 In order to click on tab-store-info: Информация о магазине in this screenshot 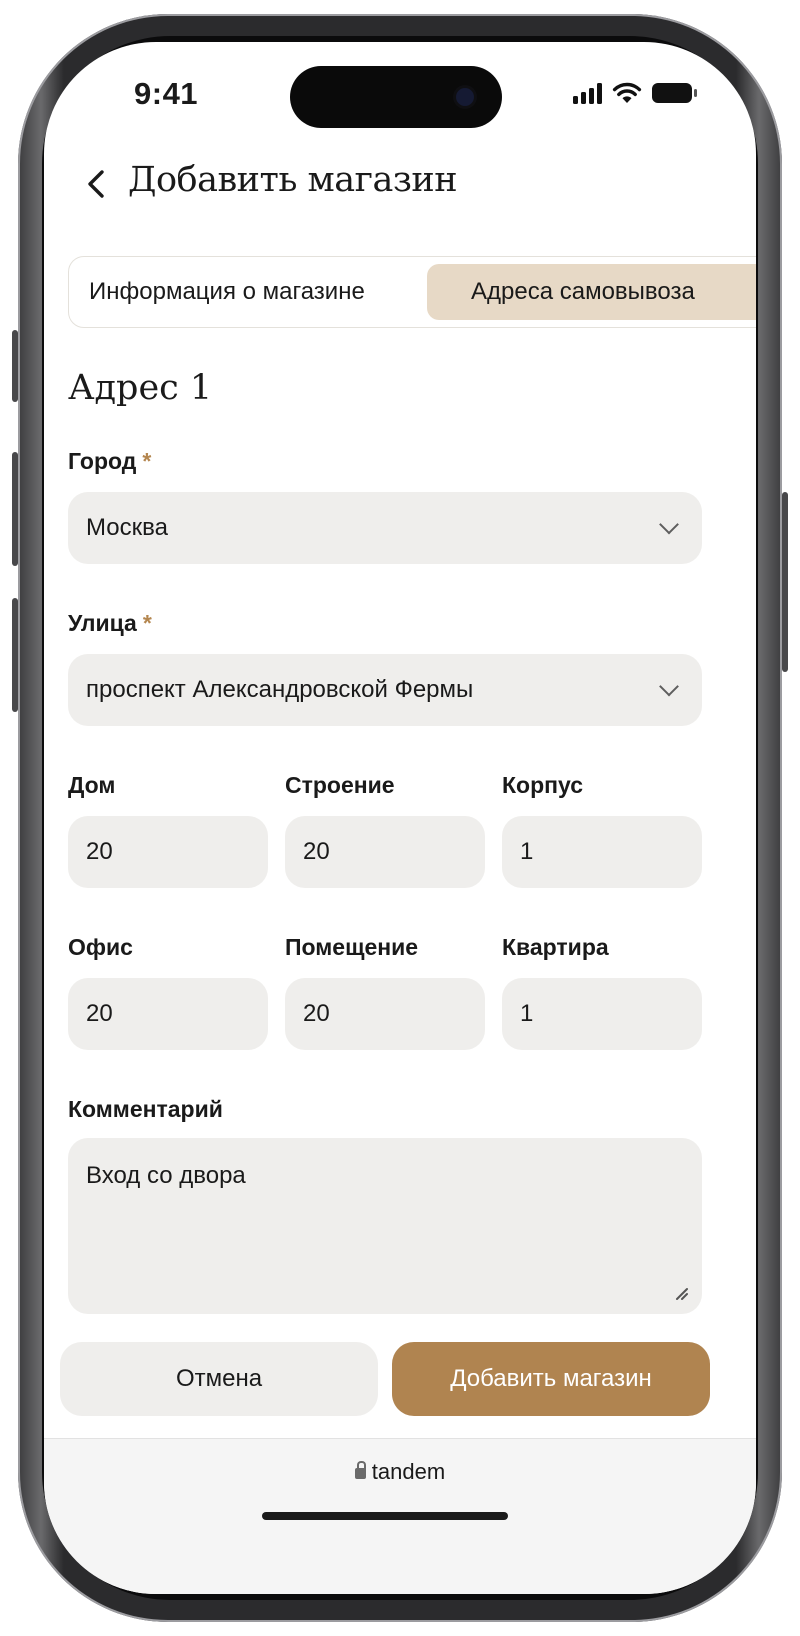, I will do `click(227, 292)`.